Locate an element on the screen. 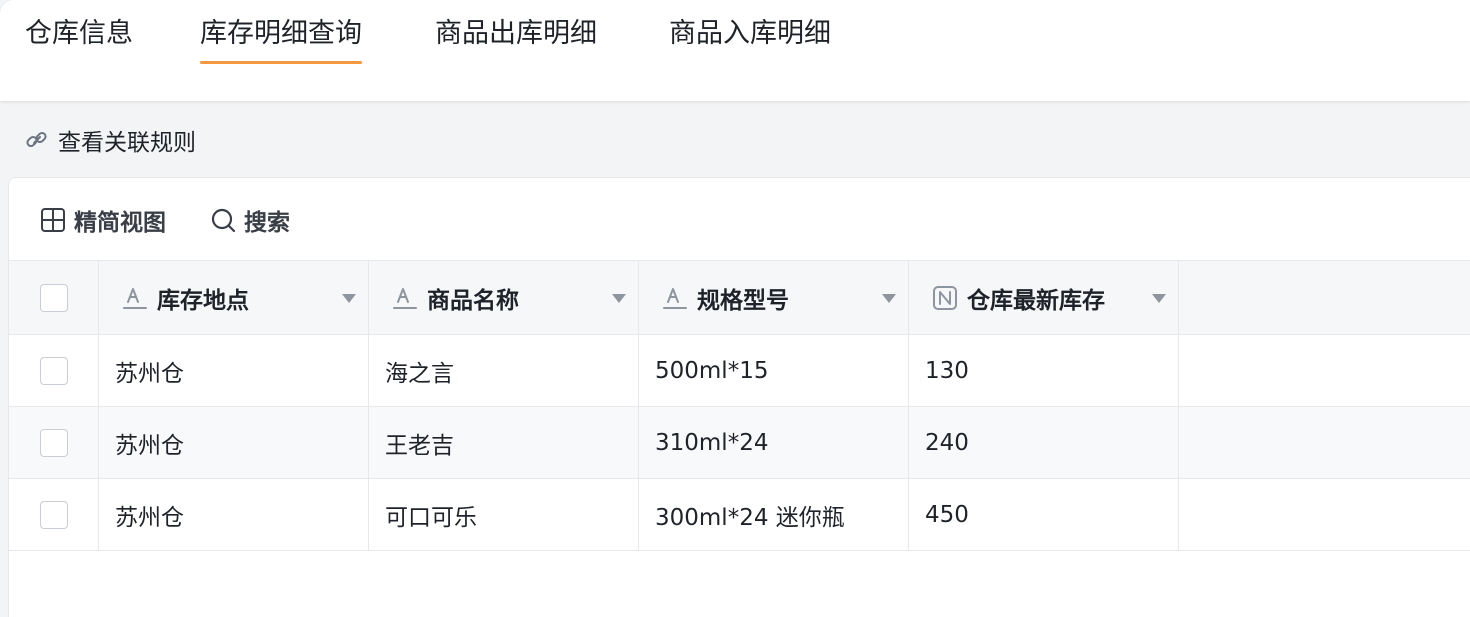  column-header-label: 商品名称 is located at coordinates (473, 300).